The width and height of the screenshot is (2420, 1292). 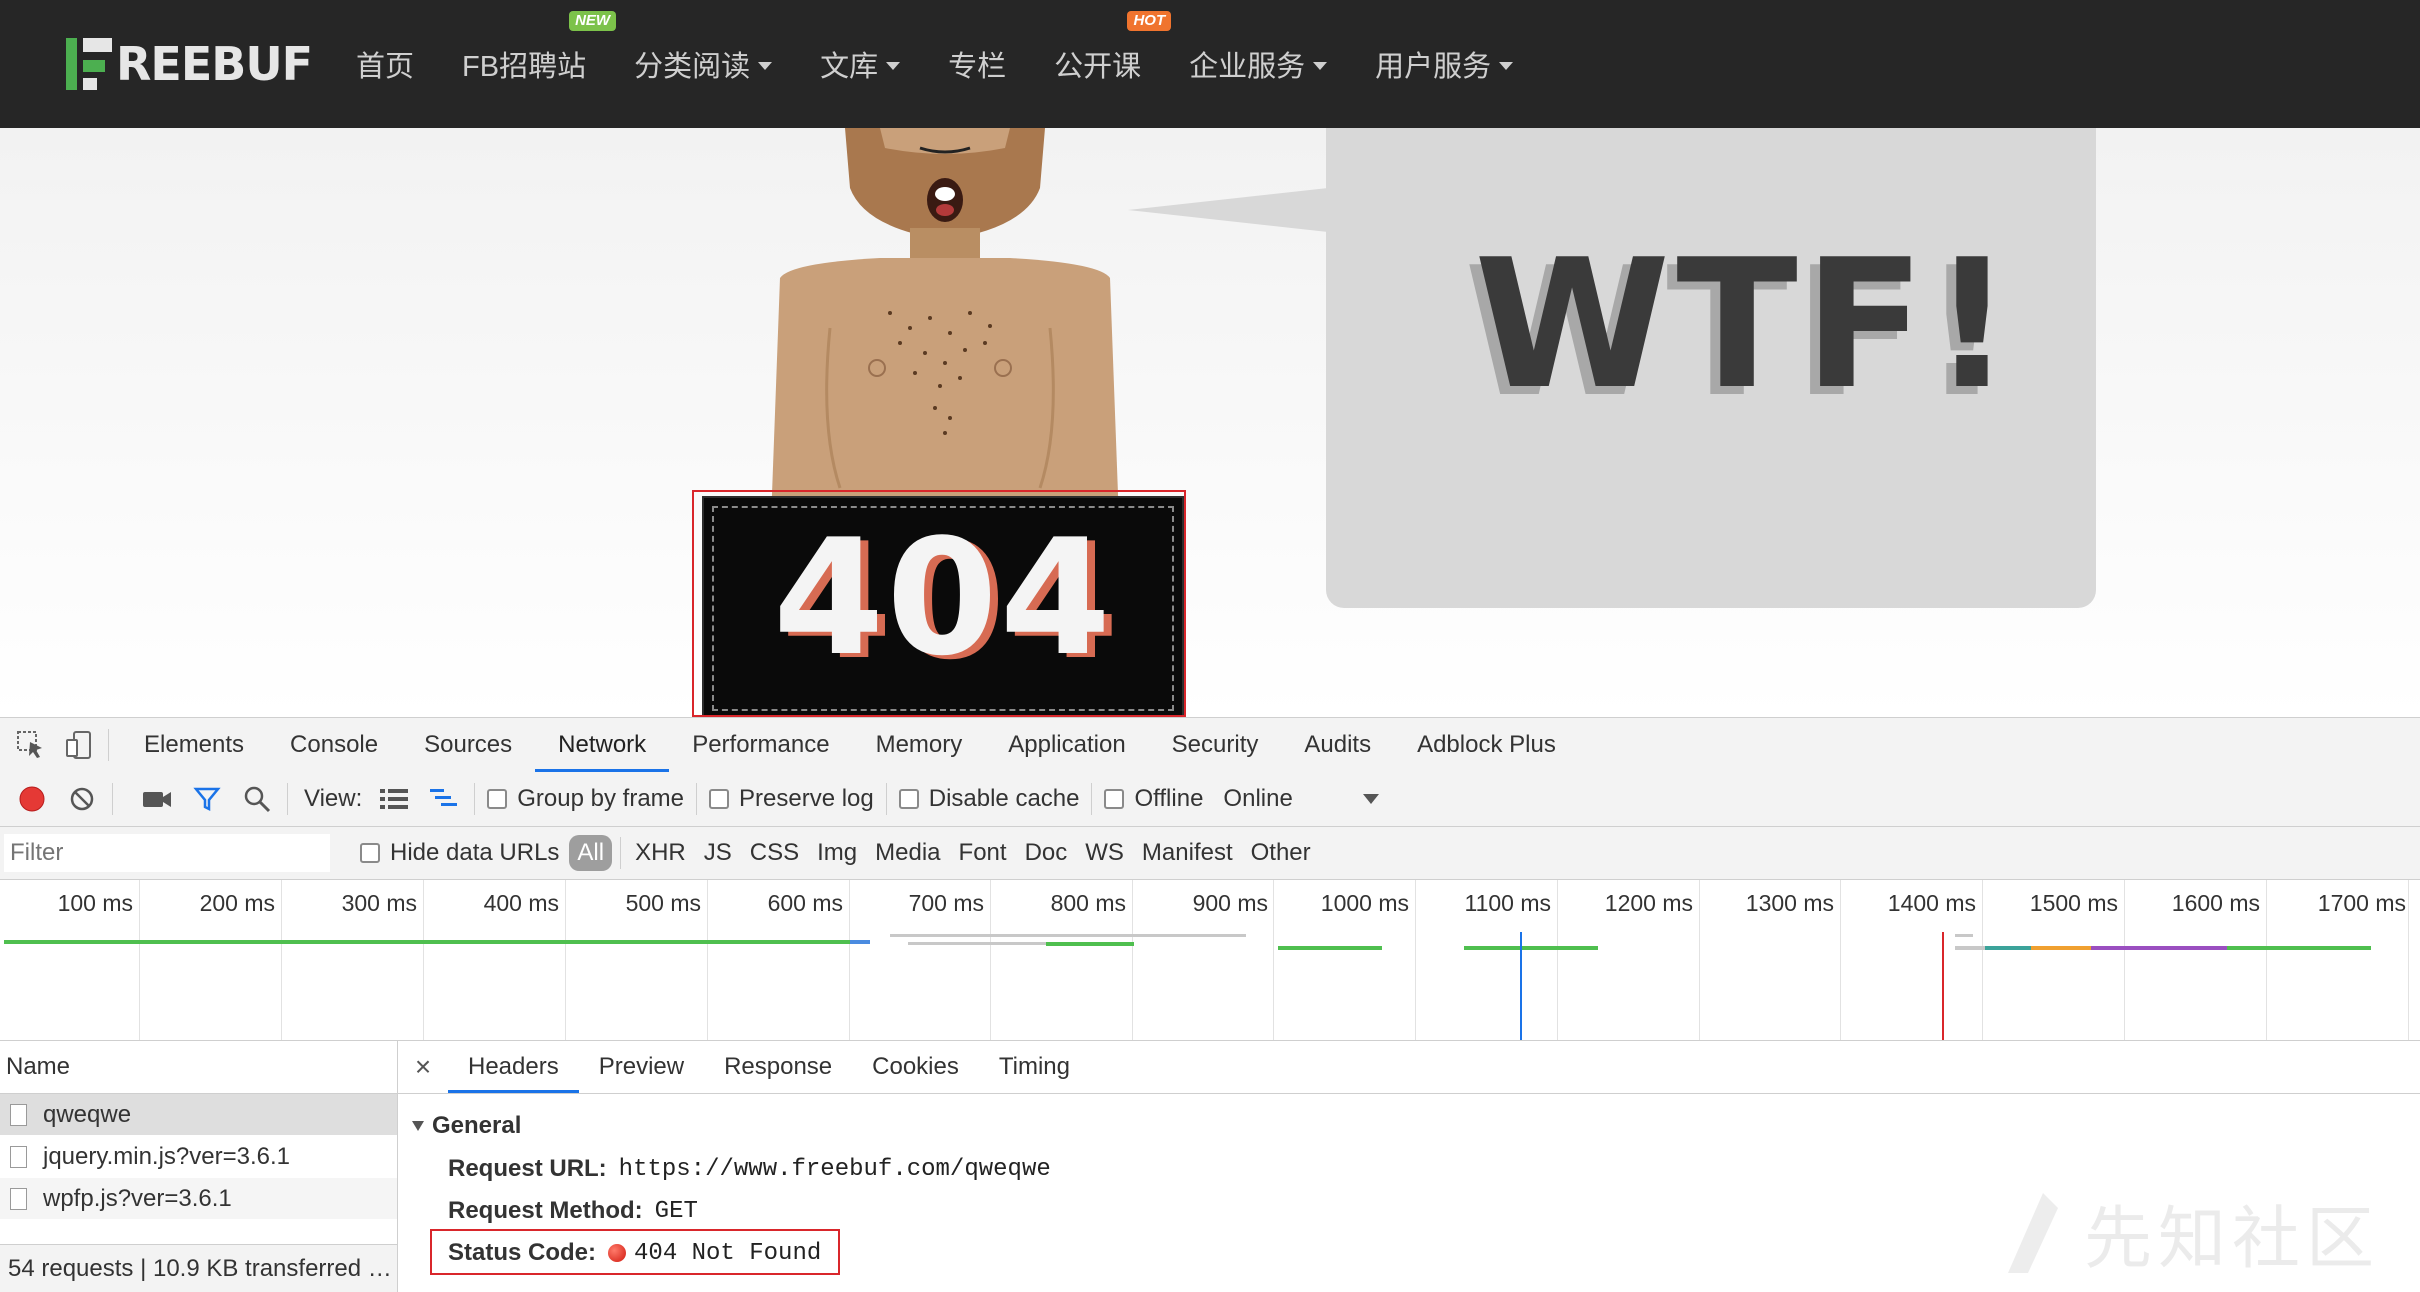 What do you see at coordinates (1943, 986) in the screenshot?
I see `load-event-marker` at bounding box center [1943, 986].